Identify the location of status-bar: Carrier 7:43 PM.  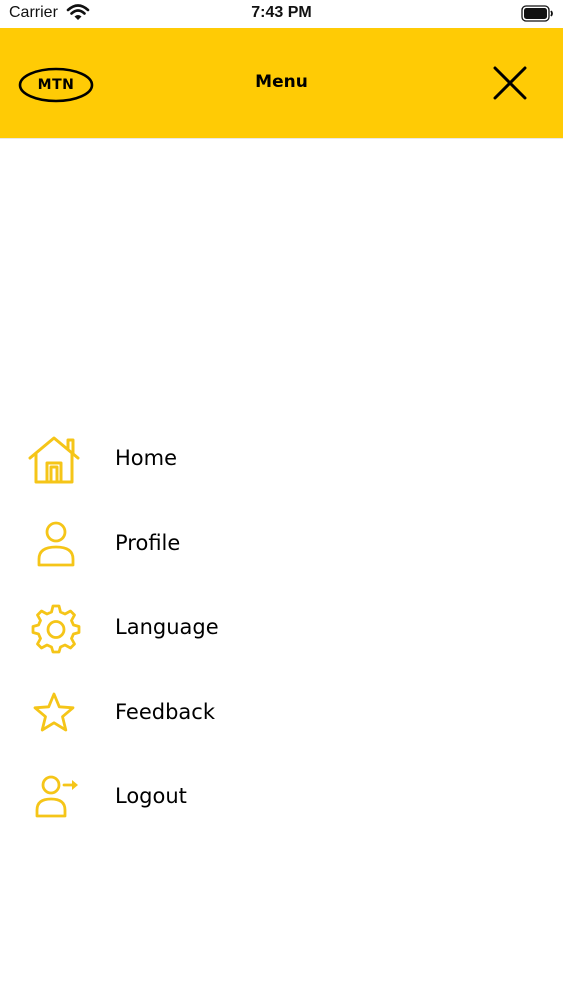
(281, 14).